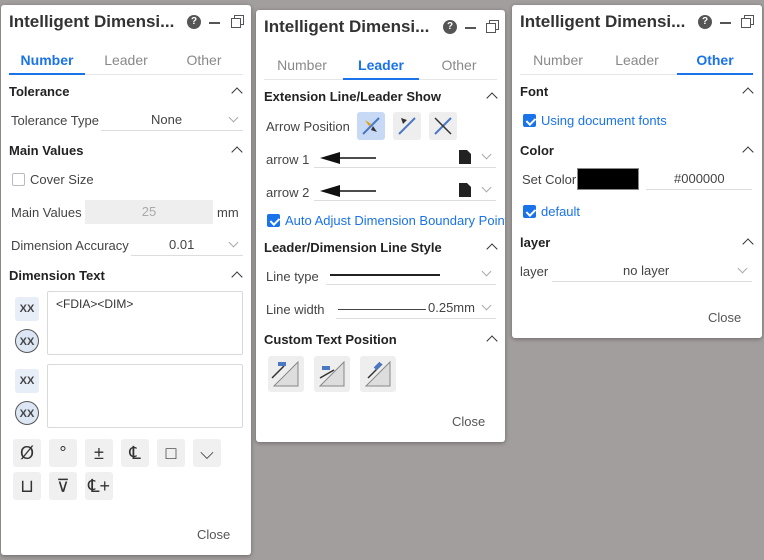 This screenshot has width=764, height=560. I want to click on tolerance-type-select: None, so click(172, 121).